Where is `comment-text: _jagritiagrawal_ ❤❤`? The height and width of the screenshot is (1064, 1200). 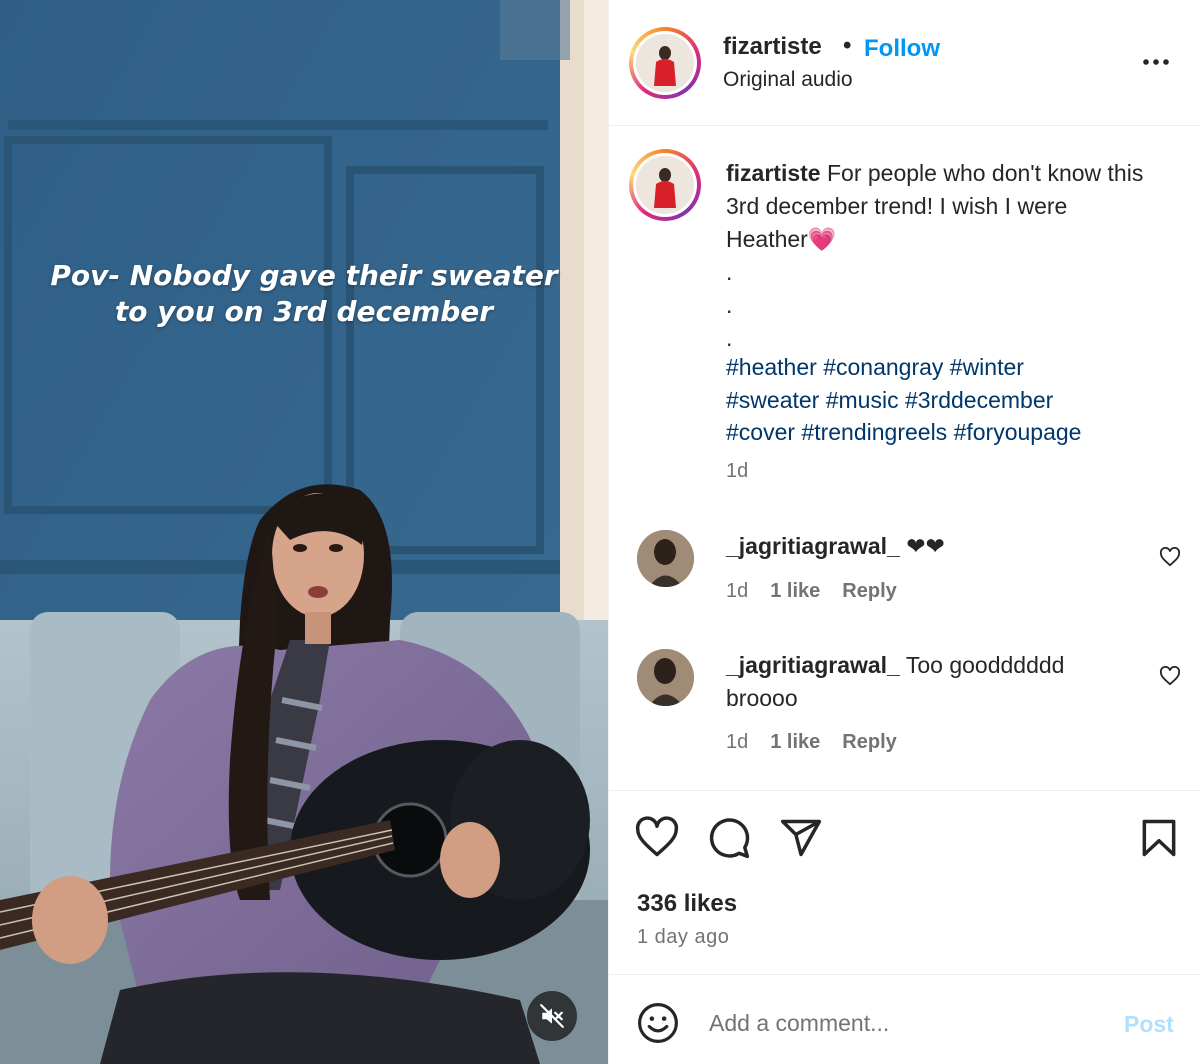
comment-text: _jagritiagrawal_ ❤❤ is located at coordinates (926, 546).